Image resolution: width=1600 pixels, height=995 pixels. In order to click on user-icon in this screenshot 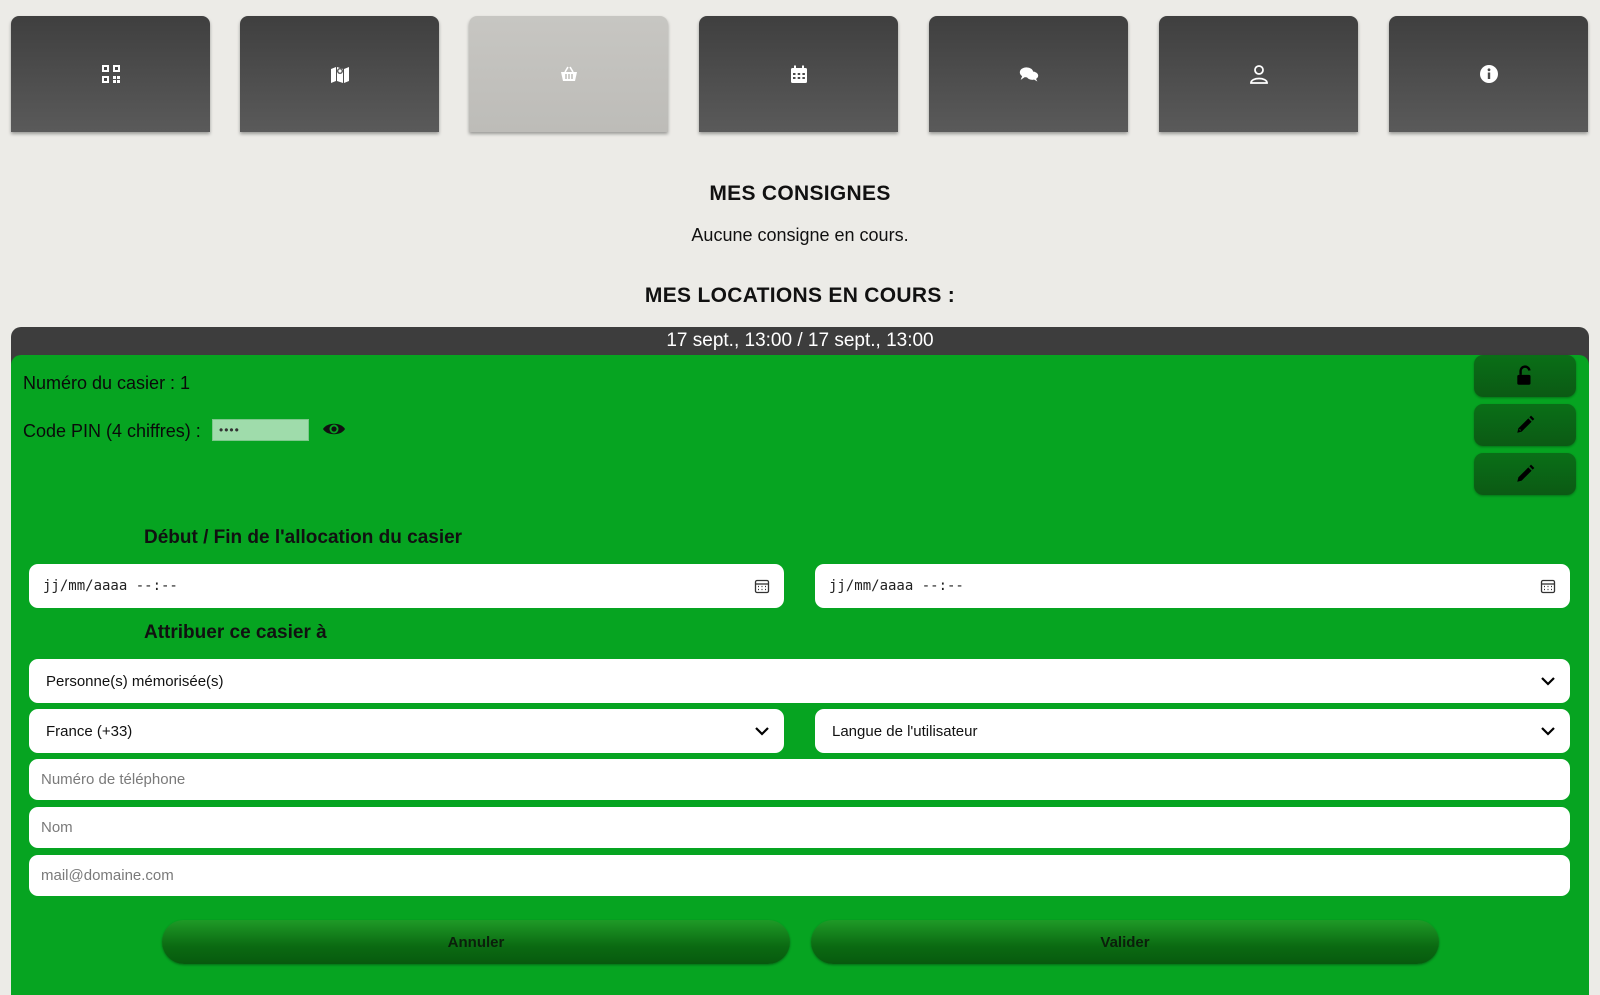, I will do `click(1258, 74)`.